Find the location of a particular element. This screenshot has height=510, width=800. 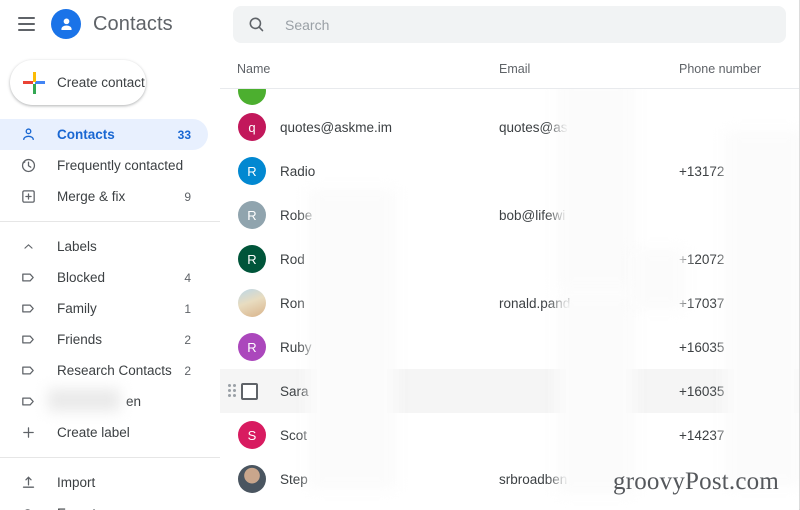

sidebar-item-export: Export is located at coordinates (104, 504).